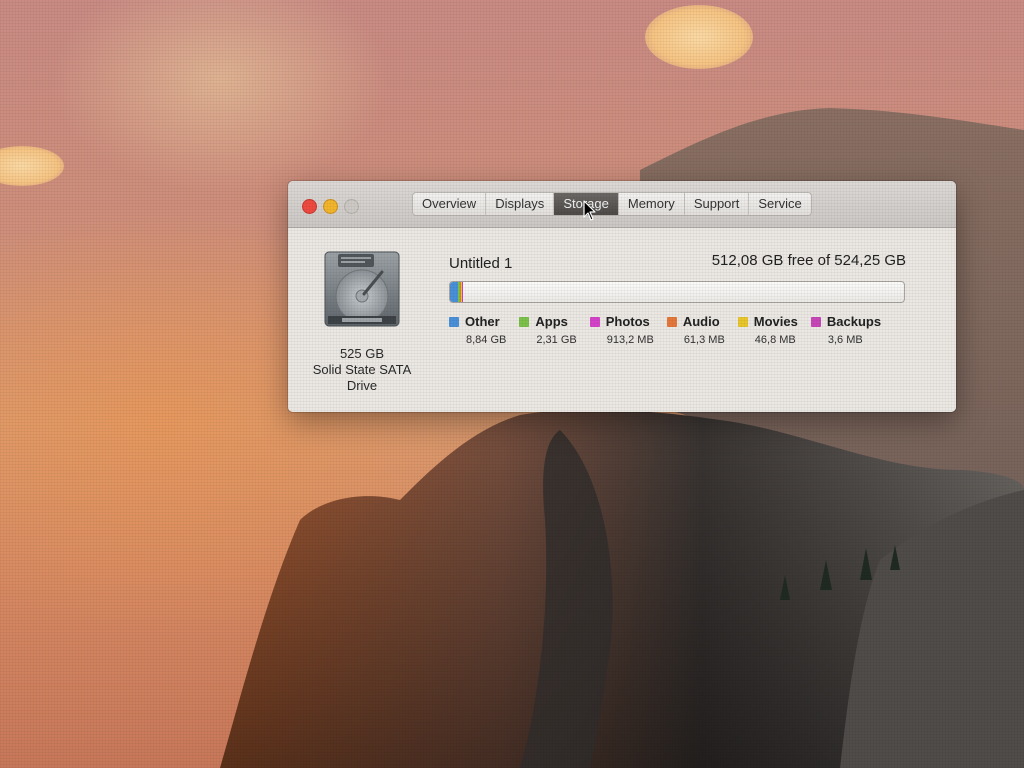 The height and width of the screenshot is (768, 1024). I want to click on close-window-button, so click(309, 206).